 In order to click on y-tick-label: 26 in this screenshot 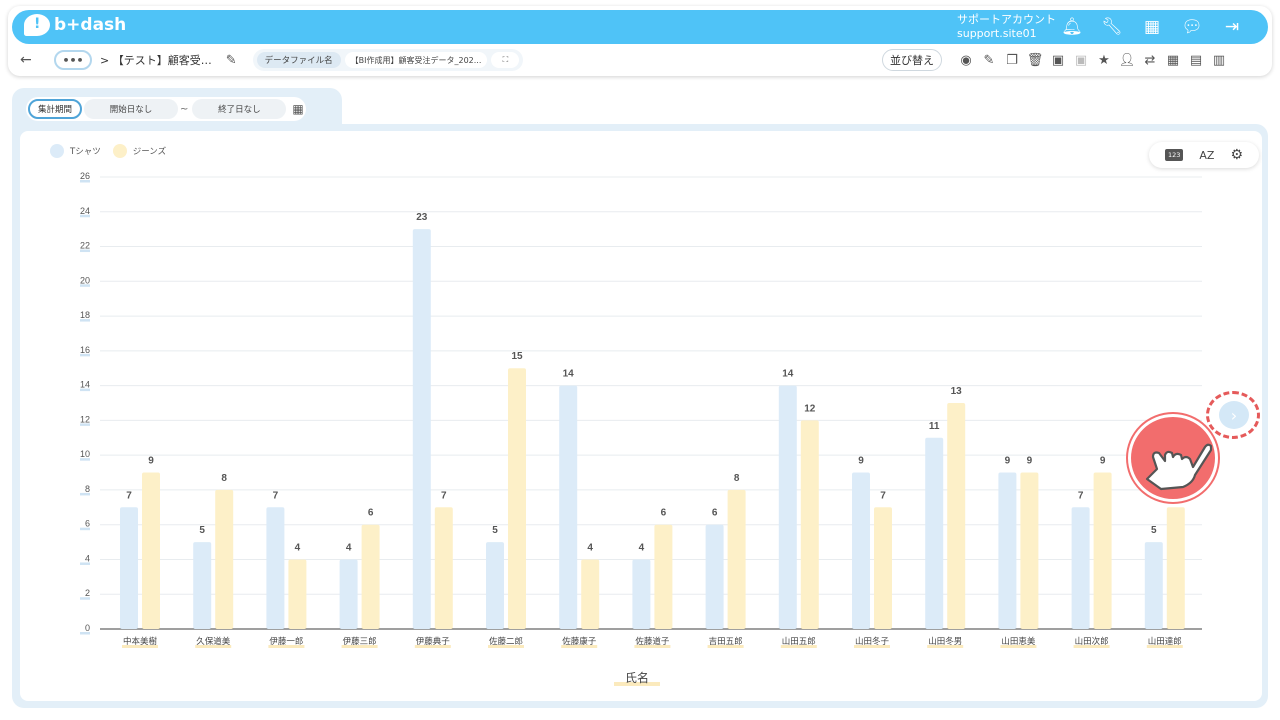, I will do `click(85, 176)`.